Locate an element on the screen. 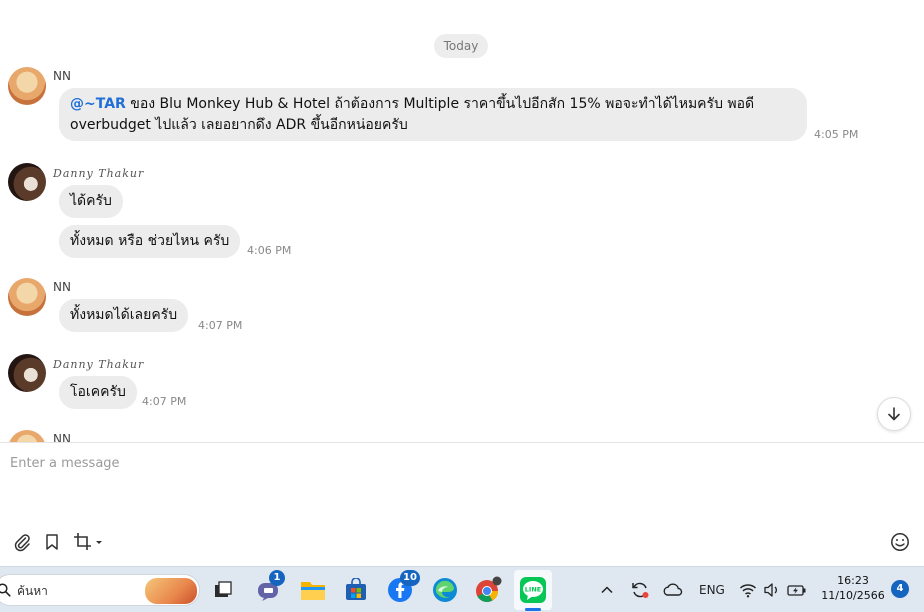 The image size is (924, 612). wifi-tray-button is located at coordinates (748, 590).